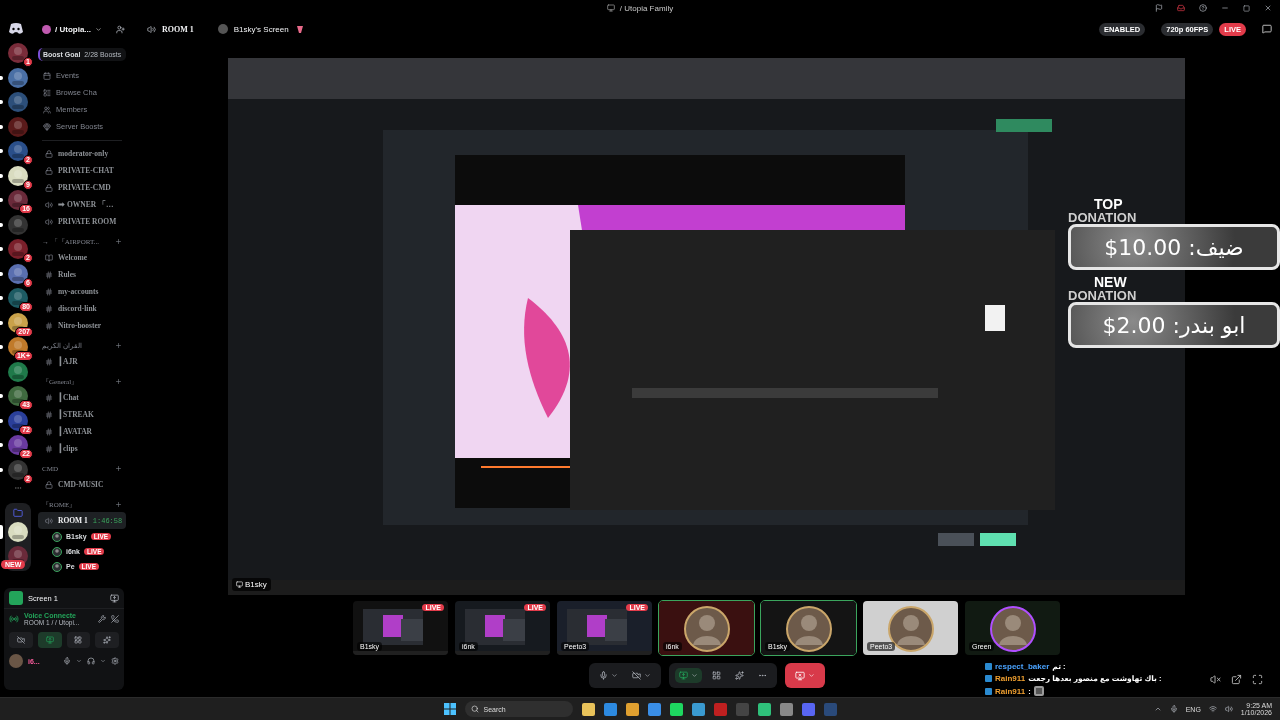  What do you see at coordinates (47, 109) in the screenshot?
I see `members-icon` at bounding box center [47, 109].